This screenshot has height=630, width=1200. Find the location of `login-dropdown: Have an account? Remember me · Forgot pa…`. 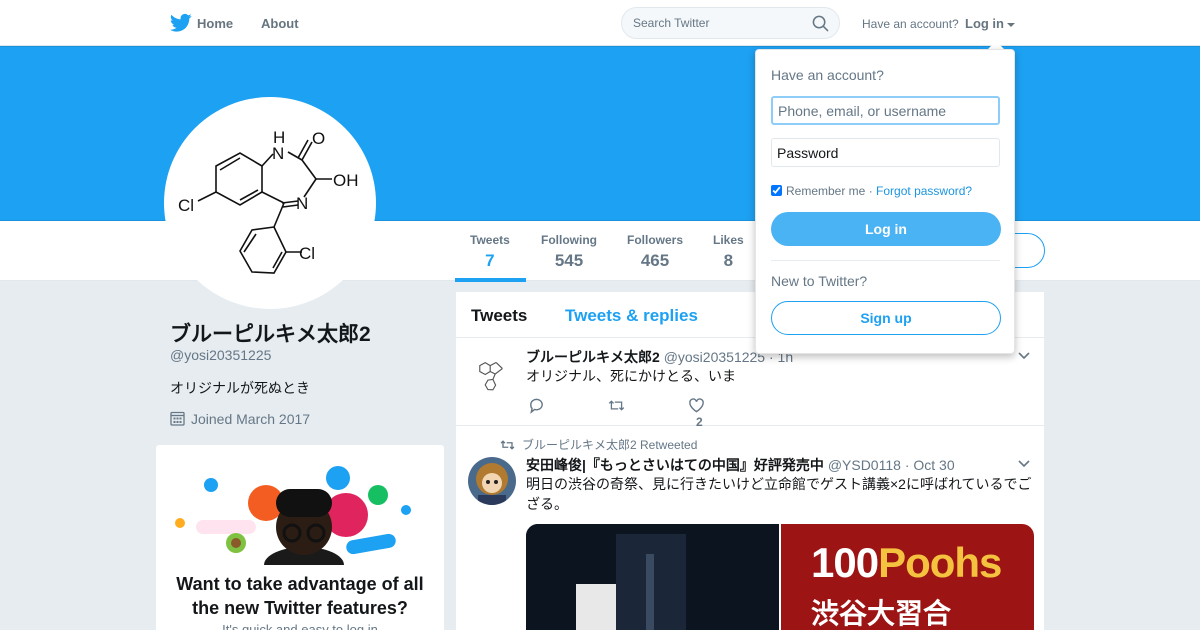

login-dropdown: Have an account? Remember me · Forgot pa… is located at coordinates (885, 201).